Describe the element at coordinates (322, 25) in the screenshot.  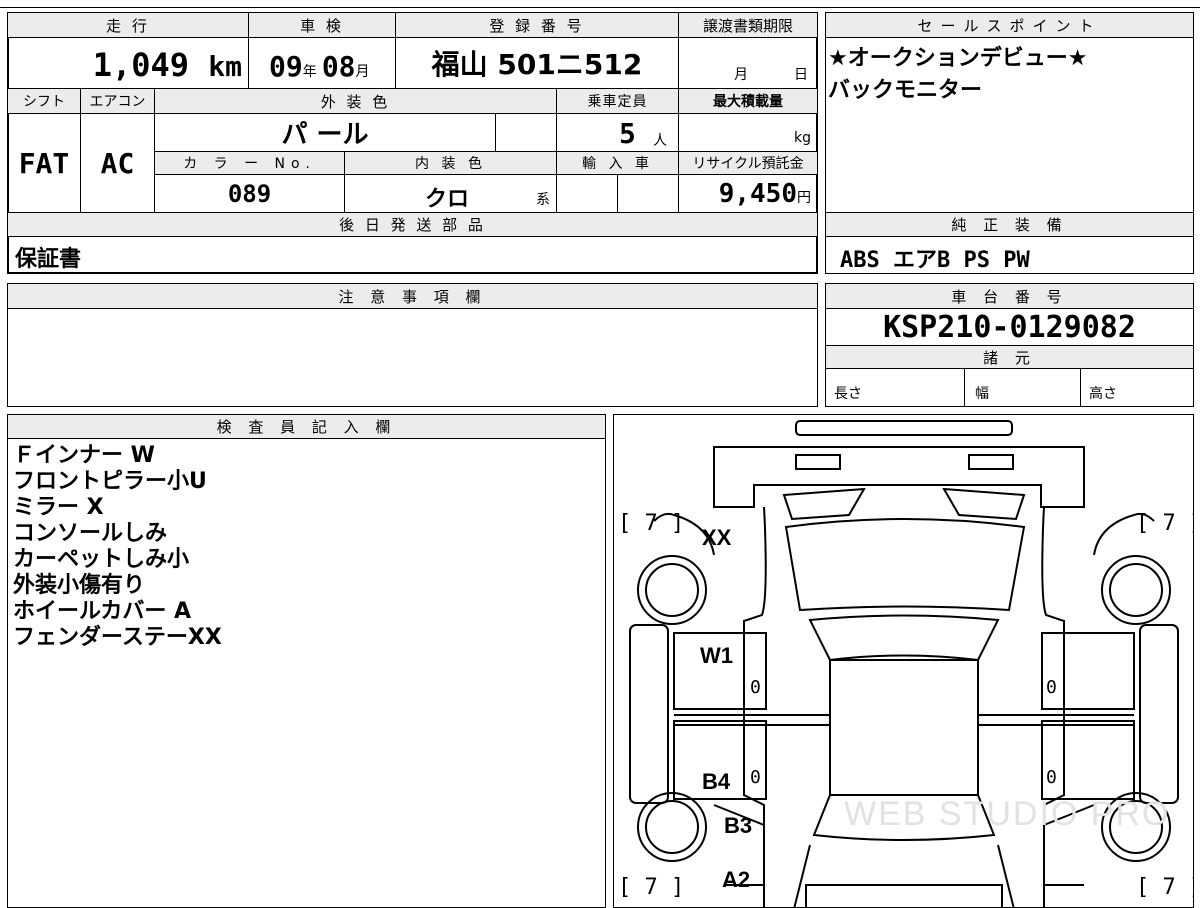
I see `inspection-header: 車 検` at that location.